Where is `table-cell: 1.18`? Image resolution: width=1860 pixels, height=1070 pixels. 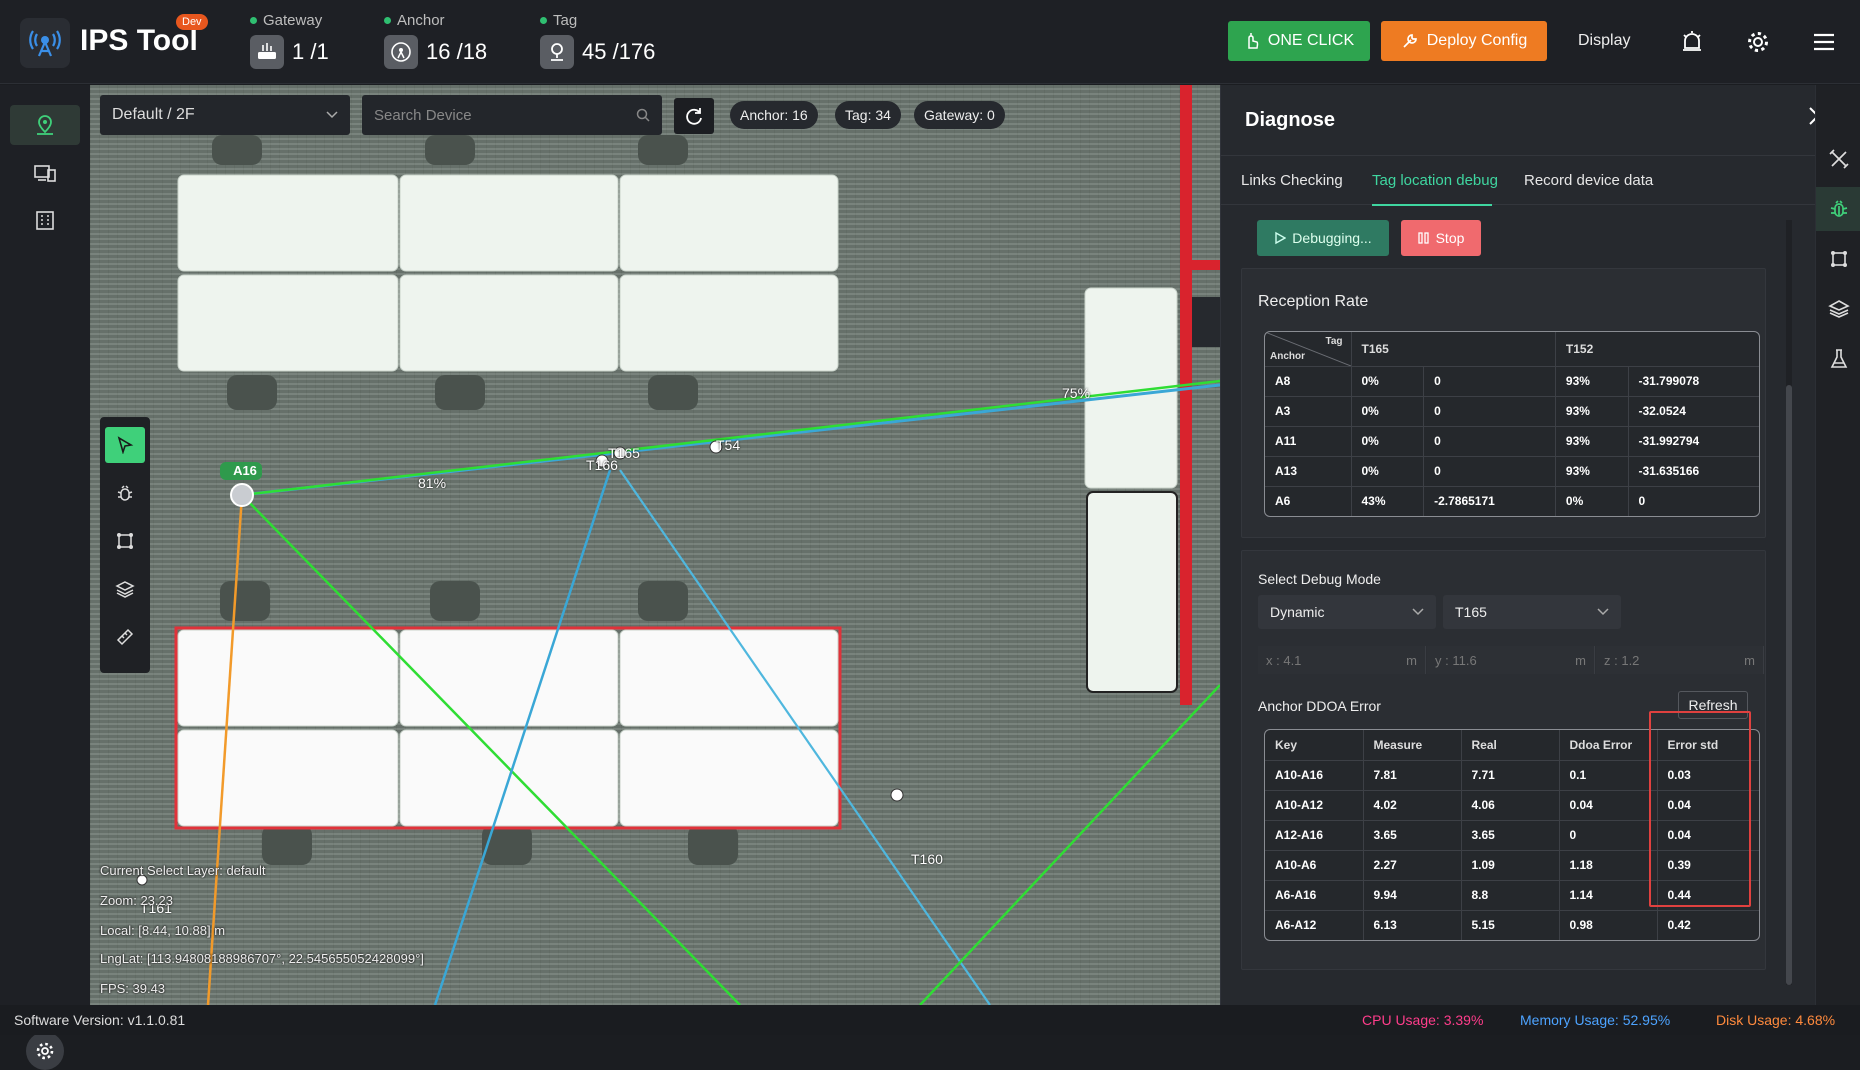
table-cell: 1.18 is located at coordinates (1608, 865).